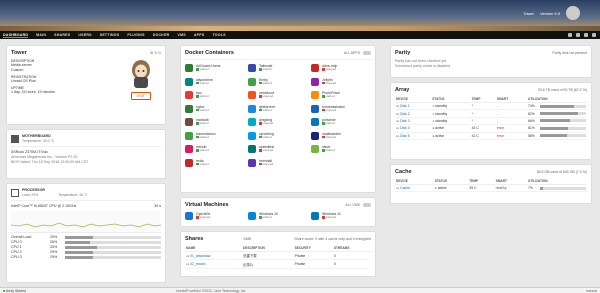  Describe the element at coordinates (405, 188) in the screenshot. I see `disk-name: Cache` at that location.